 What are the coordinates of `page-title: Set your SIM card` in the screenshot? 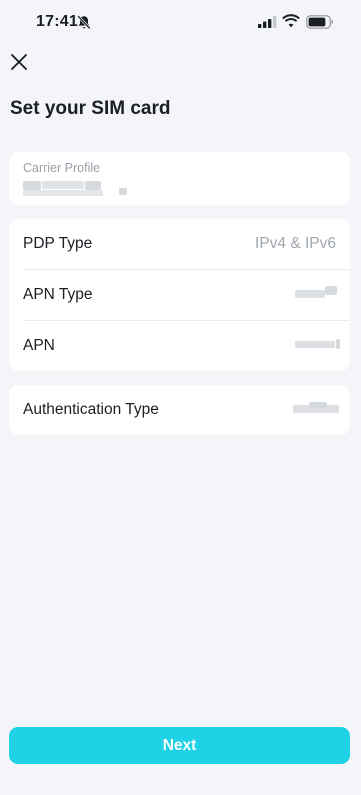 It's located at (90, 108).